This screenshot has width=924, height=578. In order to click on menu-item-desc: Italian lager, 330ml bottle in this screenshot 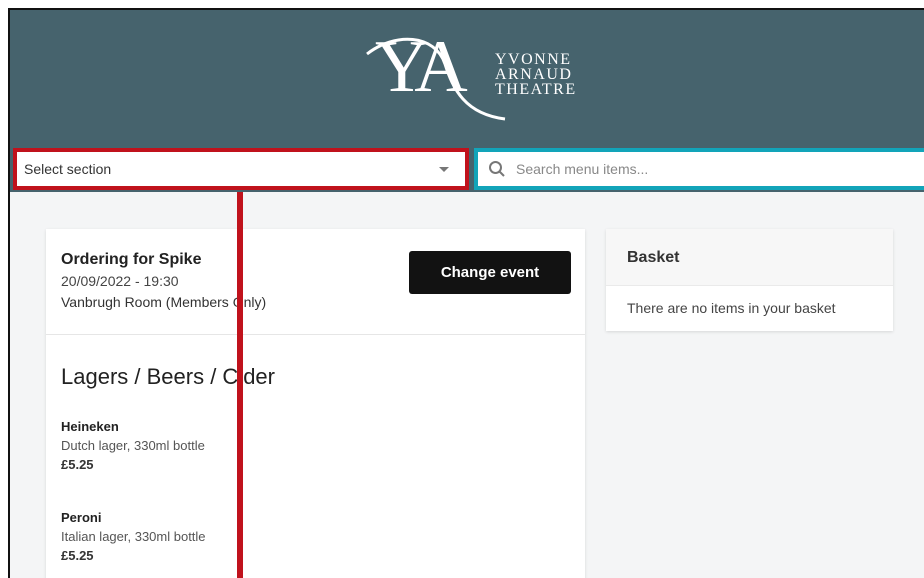, I will do `click(133, 536)`.